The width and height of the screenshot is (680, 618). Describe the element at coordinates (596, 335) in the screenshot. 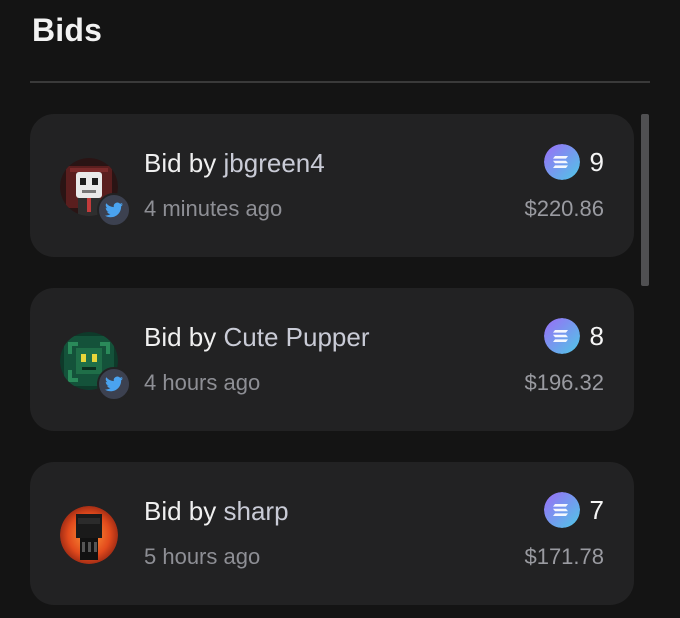

I see `sol-amount: 8` at that location.